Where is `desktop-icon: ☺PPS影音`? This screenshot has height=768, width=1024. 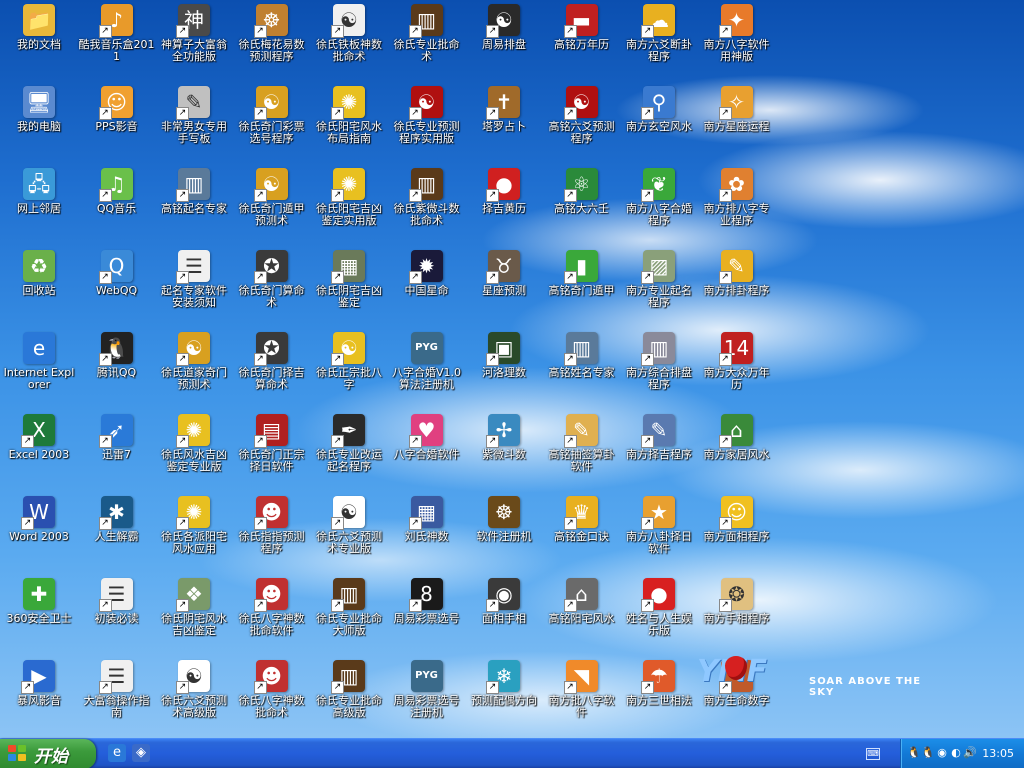
desktop-icon: ☺PPS影音 is located at coordinates (117, 124).